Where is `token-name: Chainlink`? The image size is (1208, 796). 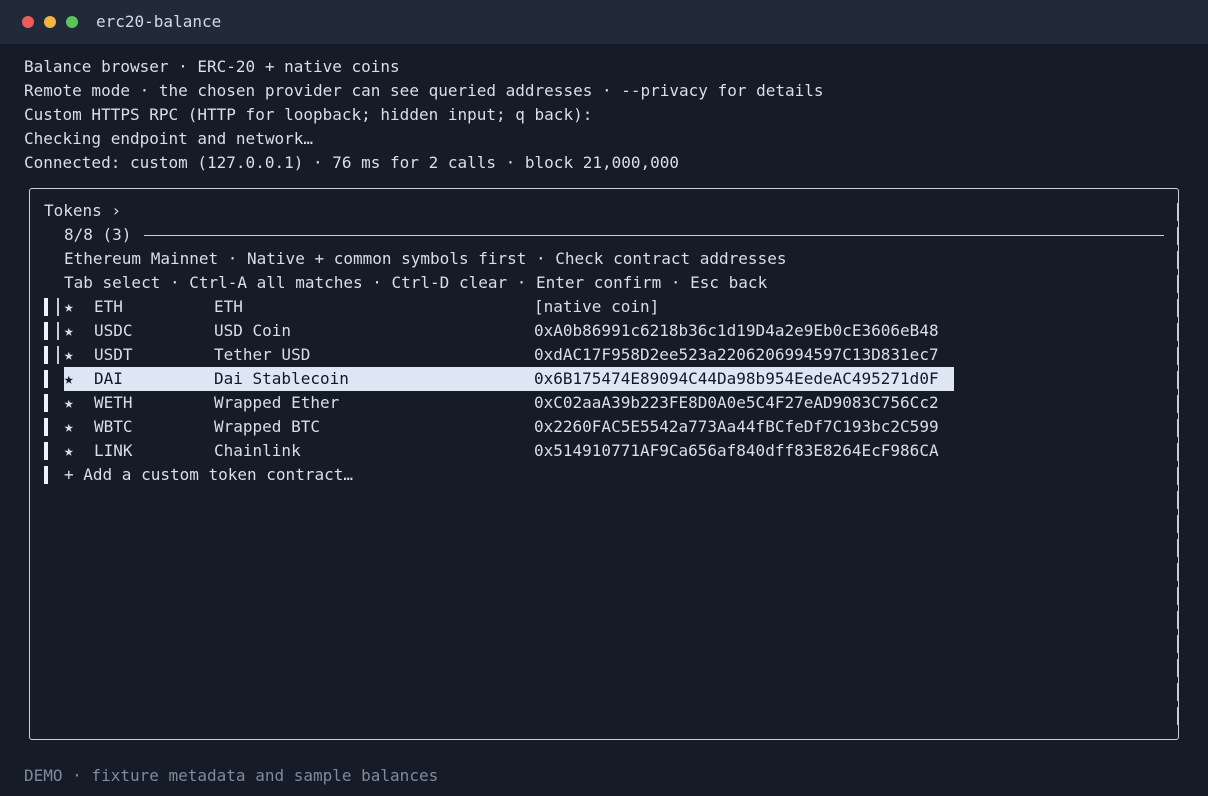
token-name: Chainlink is located at coordinates (257, 450).